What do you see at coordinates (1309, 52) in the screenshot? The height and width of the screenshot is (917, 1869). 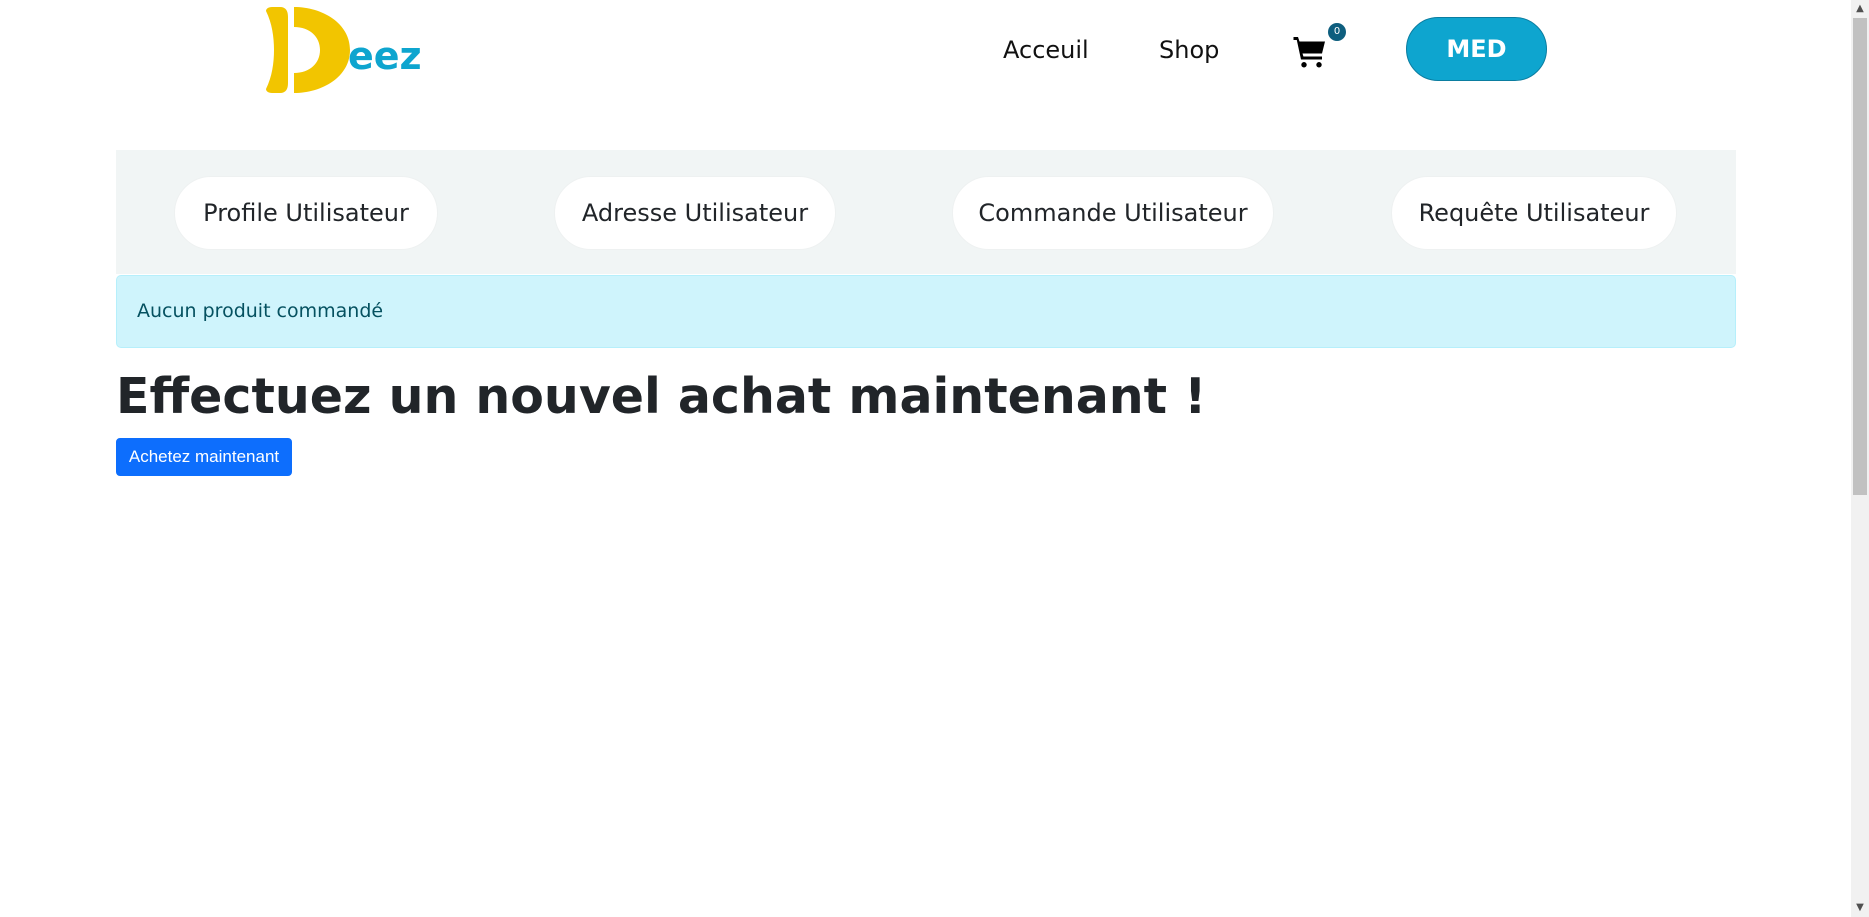 I see `shopping-cart-icon` at bounding box center [1309, 52].